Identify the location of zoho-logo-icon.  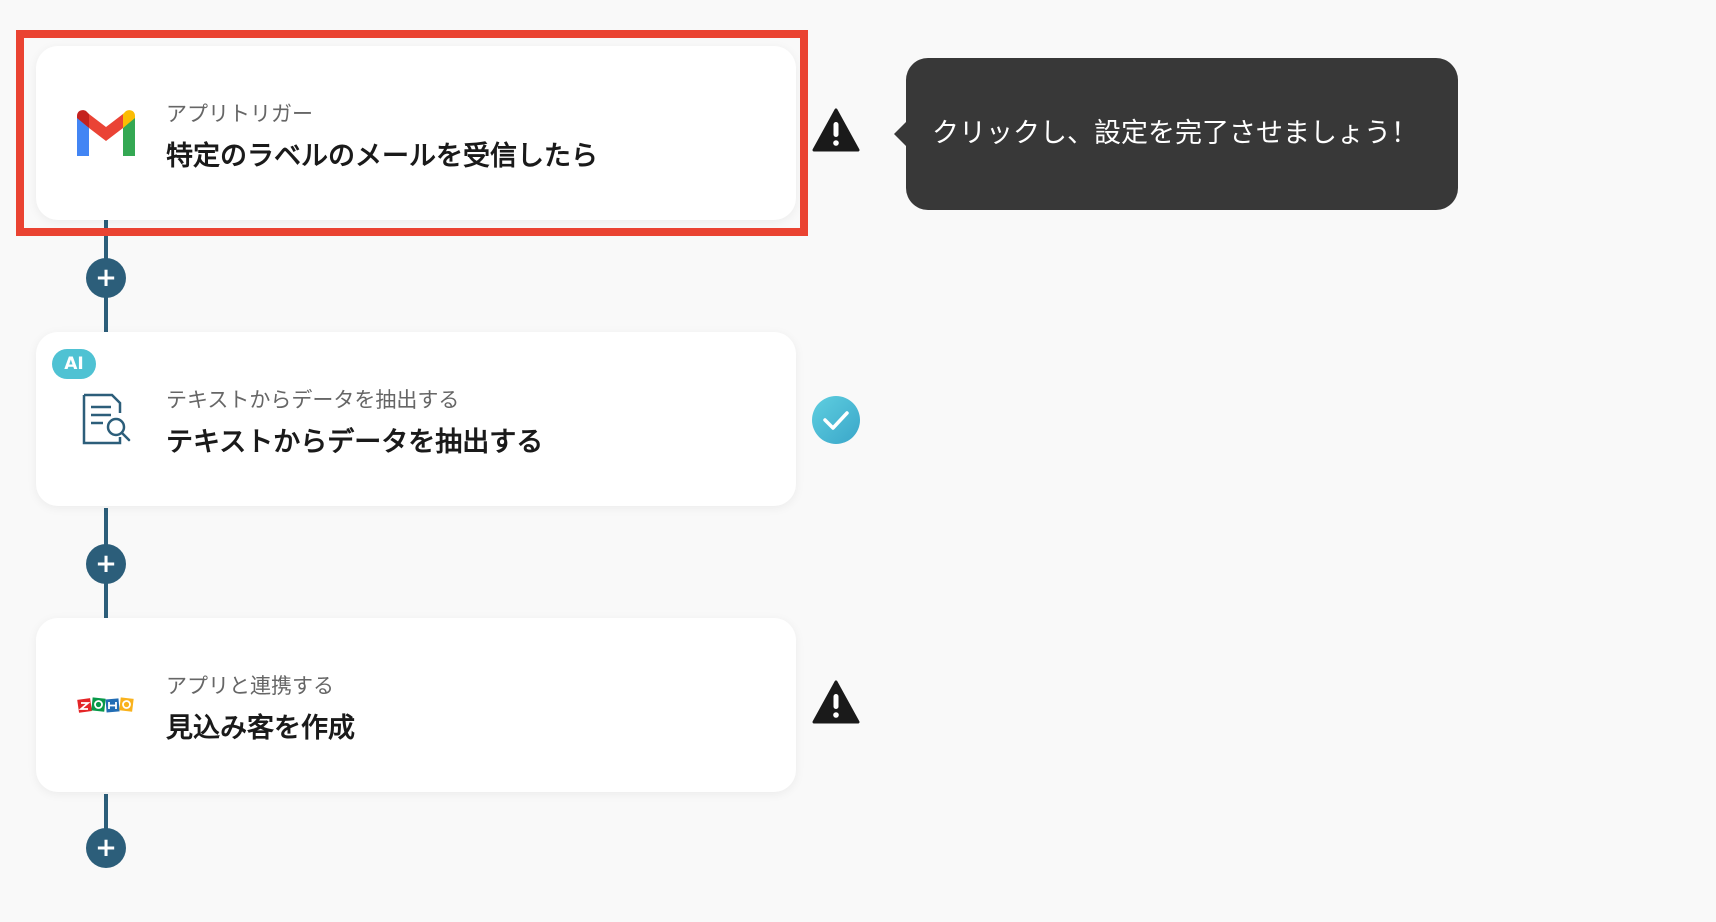
(106, 705).